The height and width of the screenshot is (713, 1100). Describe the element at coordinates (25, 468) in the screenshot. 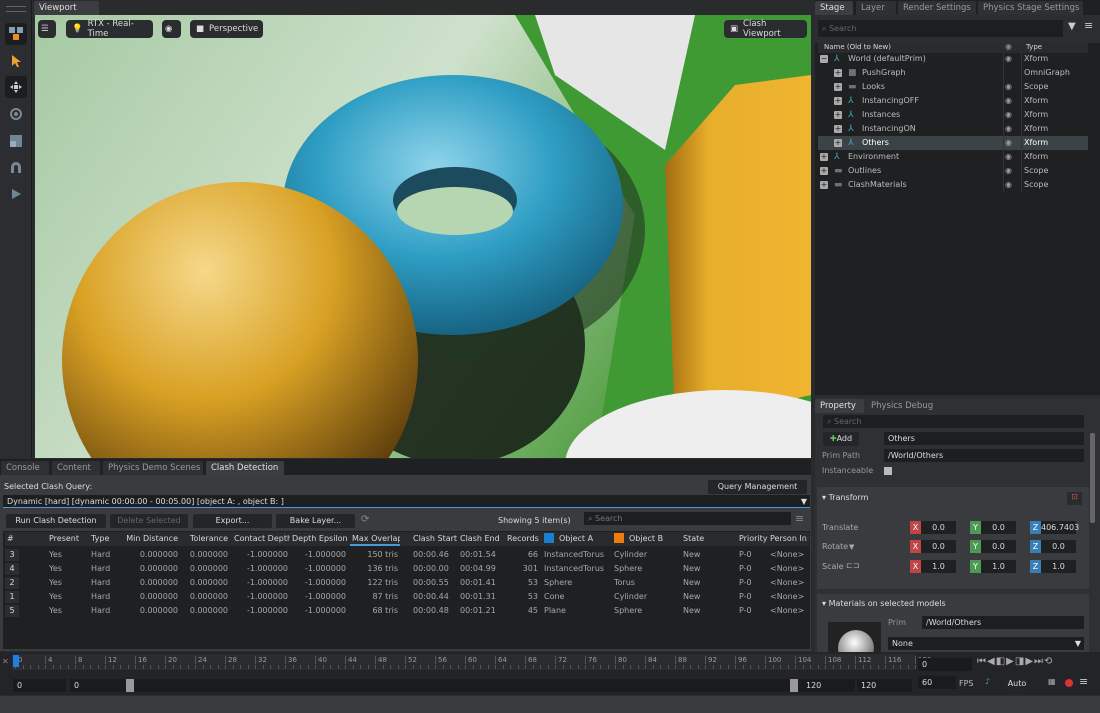

I see `tab-console: Console` at that location.